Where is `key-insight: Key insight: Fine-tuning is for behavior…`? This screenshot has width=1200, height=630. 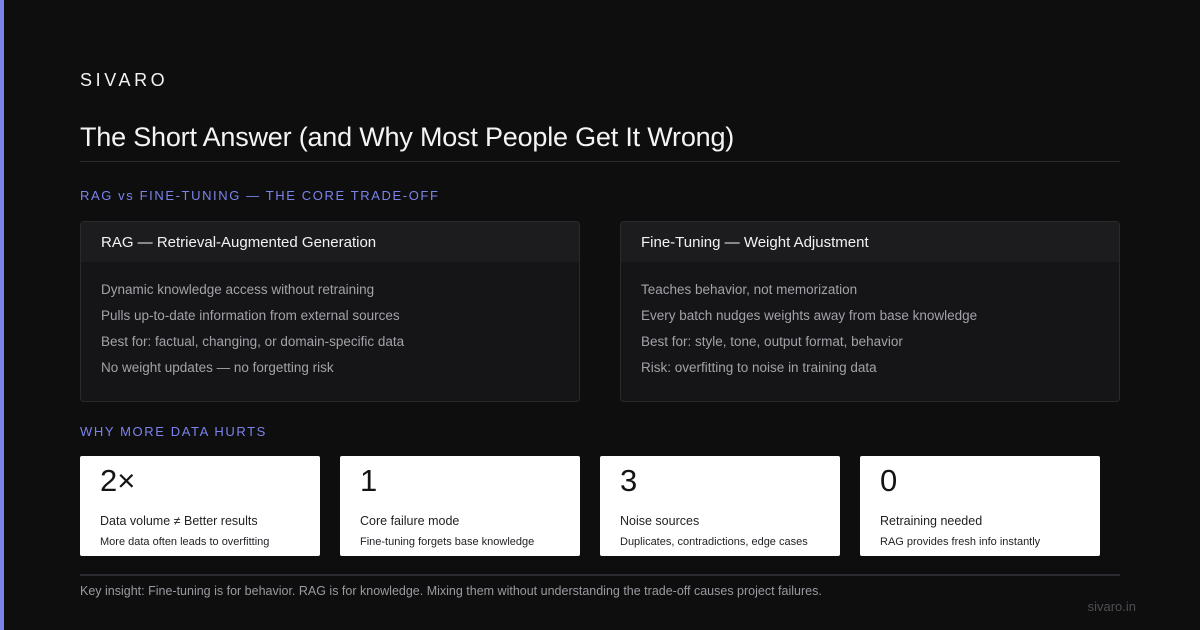 key-insight: Key insight: Fine-tuning is for behavior… is located at coordinates (451, 591).